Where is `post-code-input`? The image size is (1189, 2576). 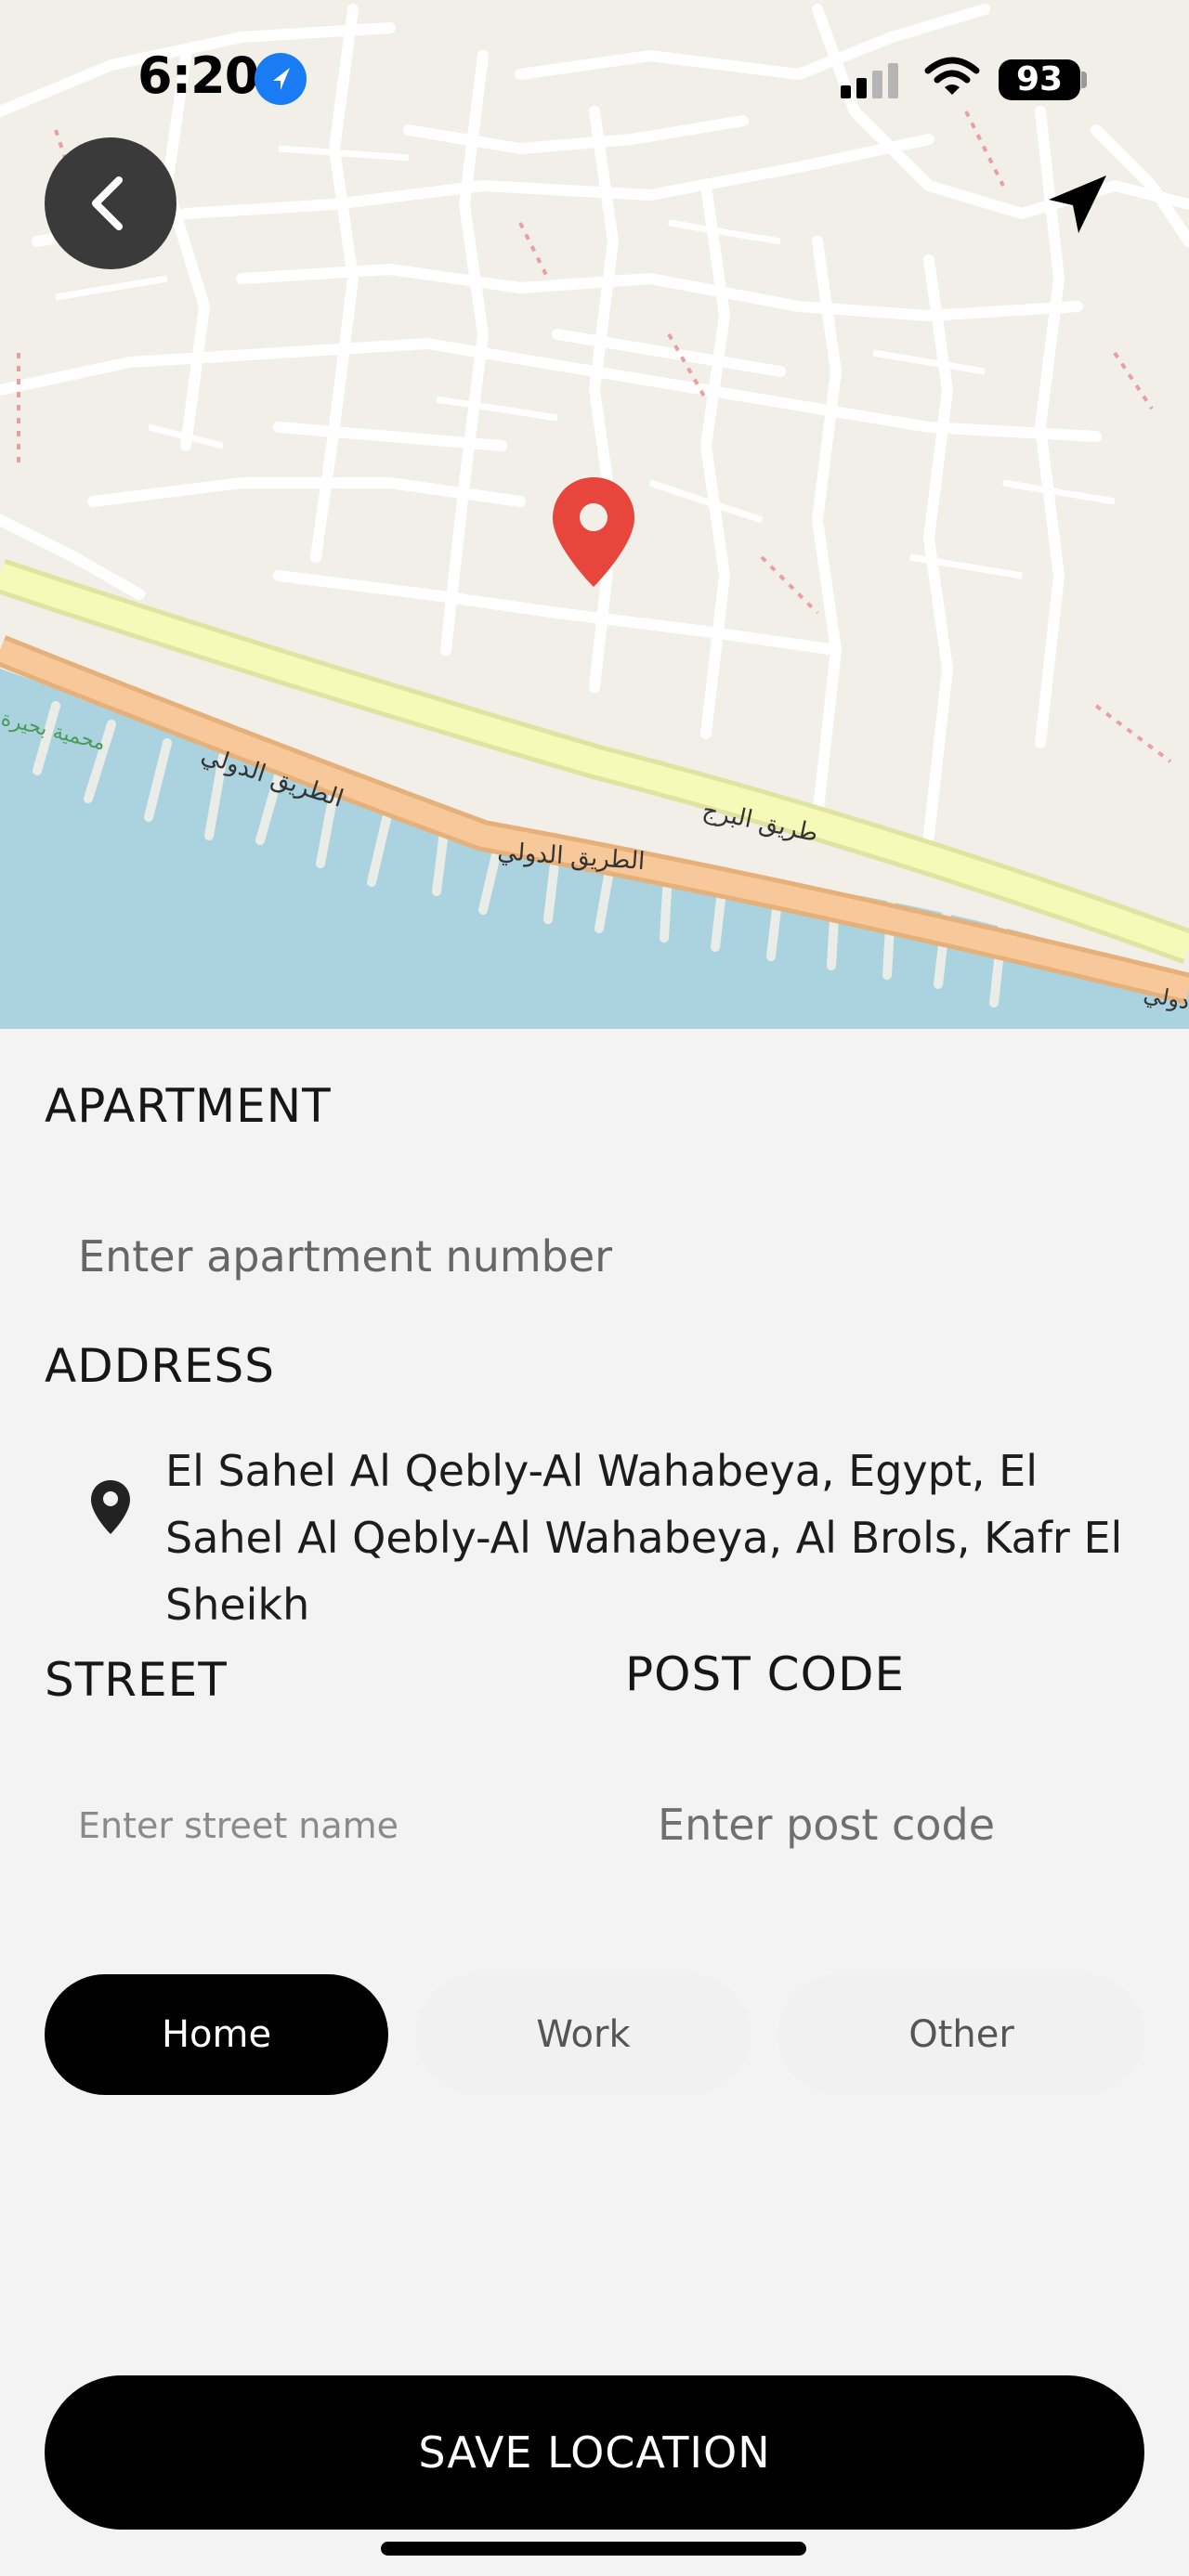 post-code-input is located at coordinates (899, 1824).